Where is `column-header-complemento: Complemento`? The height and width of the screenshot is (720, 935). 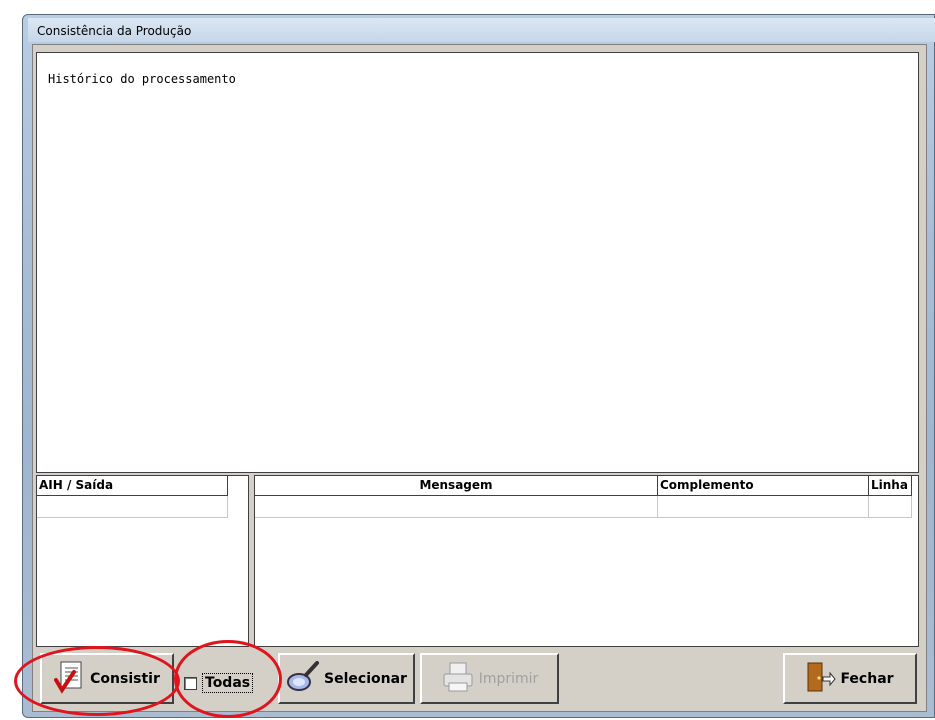
column-header-complemento: Complemento is located at coordinates (763, 486).